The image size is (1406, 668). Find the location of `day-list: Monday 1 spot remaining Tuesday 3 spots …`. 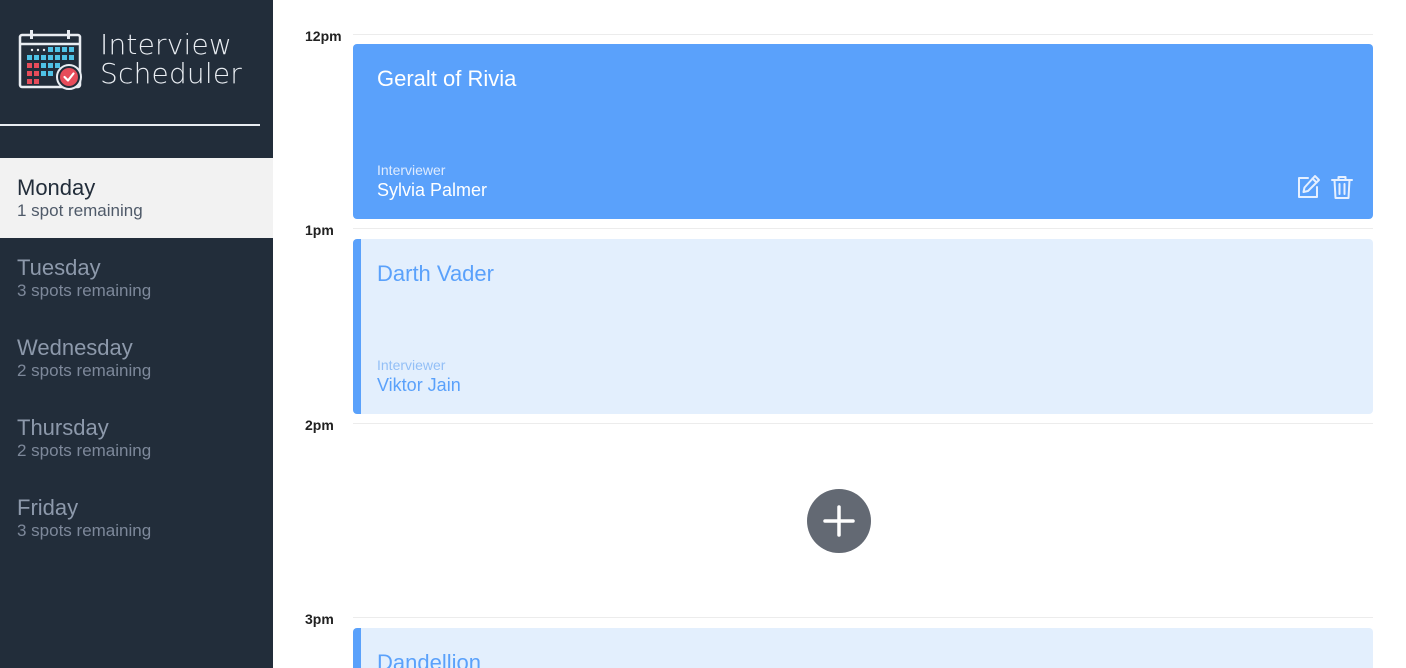

day-list: Monday 1 spot remaining Tuesday 3 spots … is located at coordinates (136, 358).